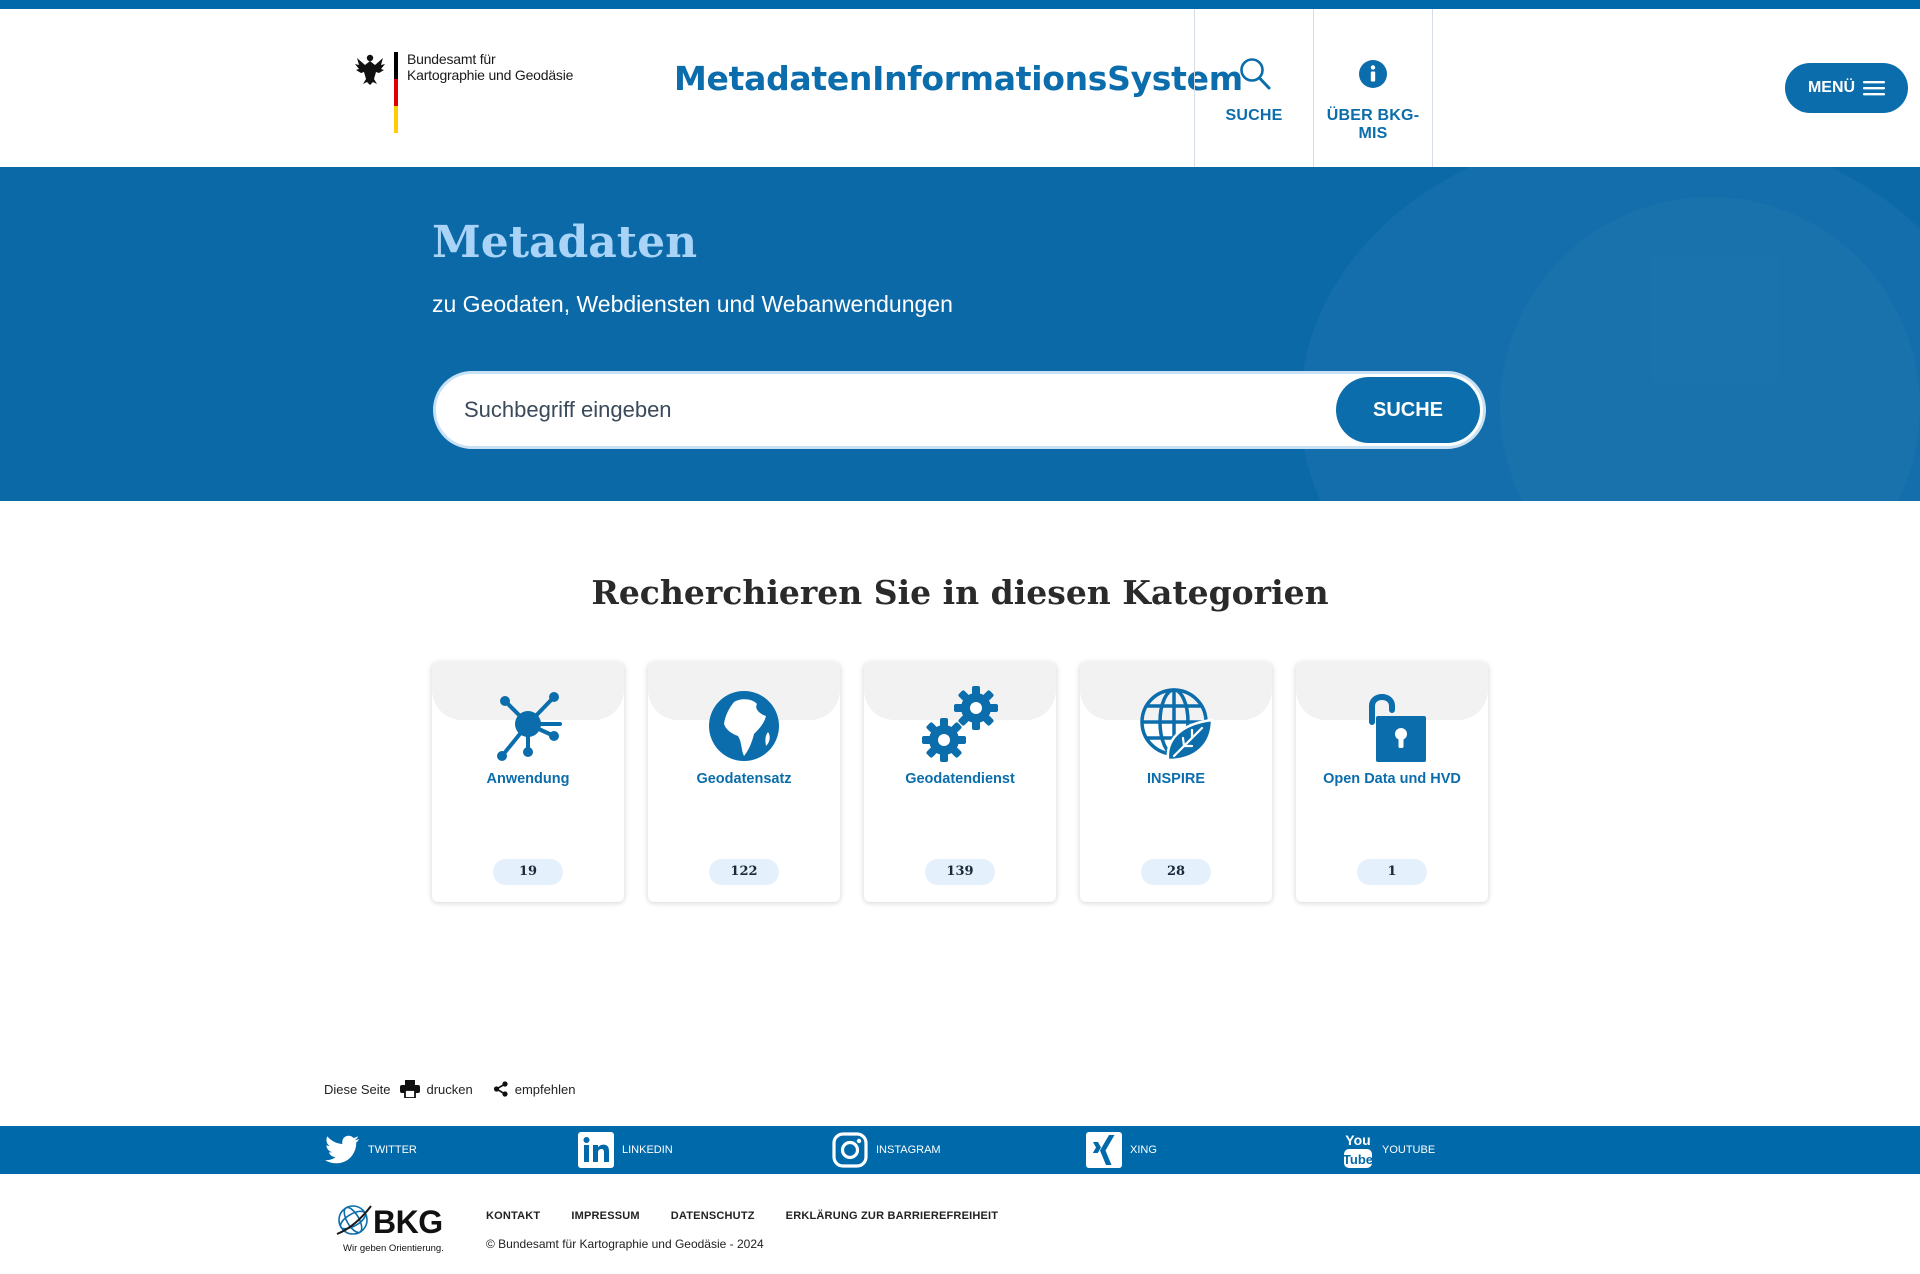  Describe the element at coordinates (960, 724) in the screenshot. I see `gears-icon` at that location.